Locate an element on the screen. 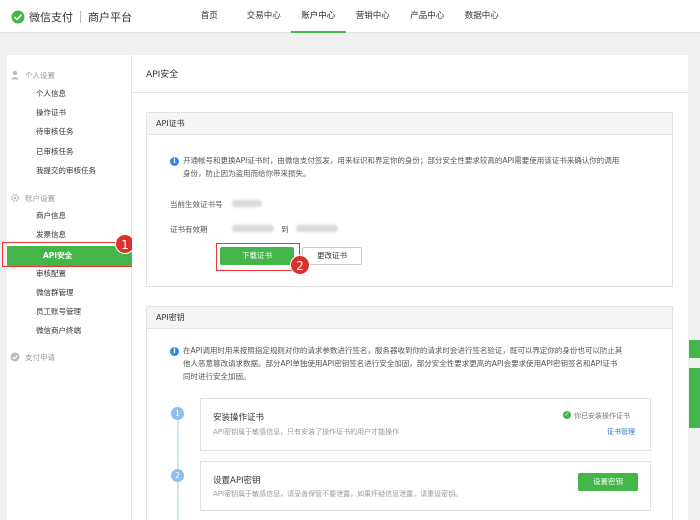 This screenshot has height=520, width=700. gear-icon is located at coordinates (15, 198).